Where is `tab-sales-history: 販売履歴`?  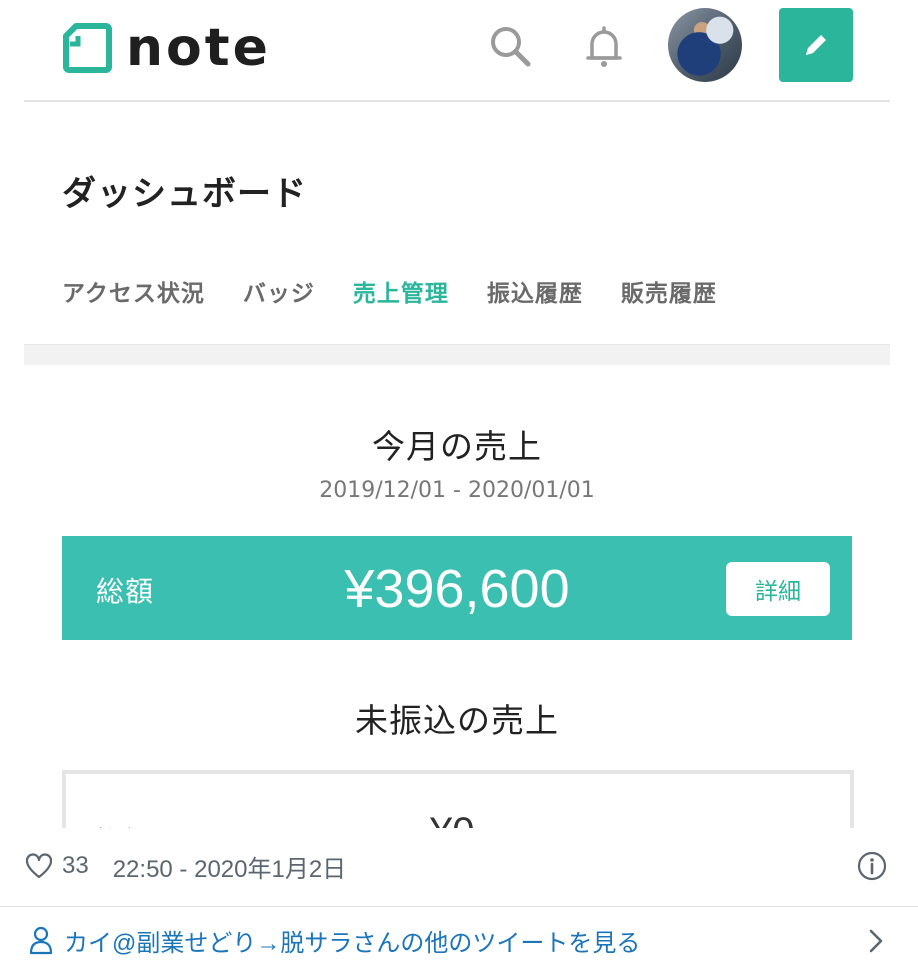
tab-sales-history: 販売履歴 is located at coordinates (669, 291).